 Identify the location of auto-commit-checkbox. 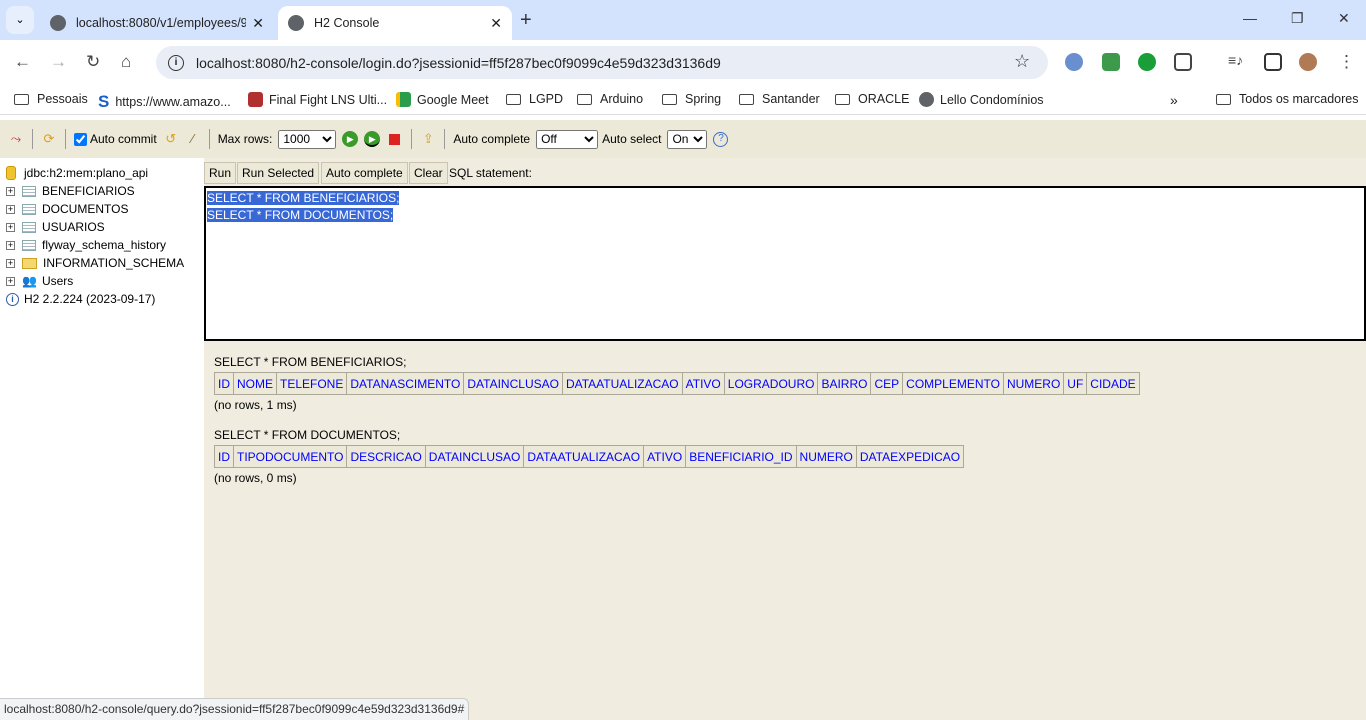
(80, 139).